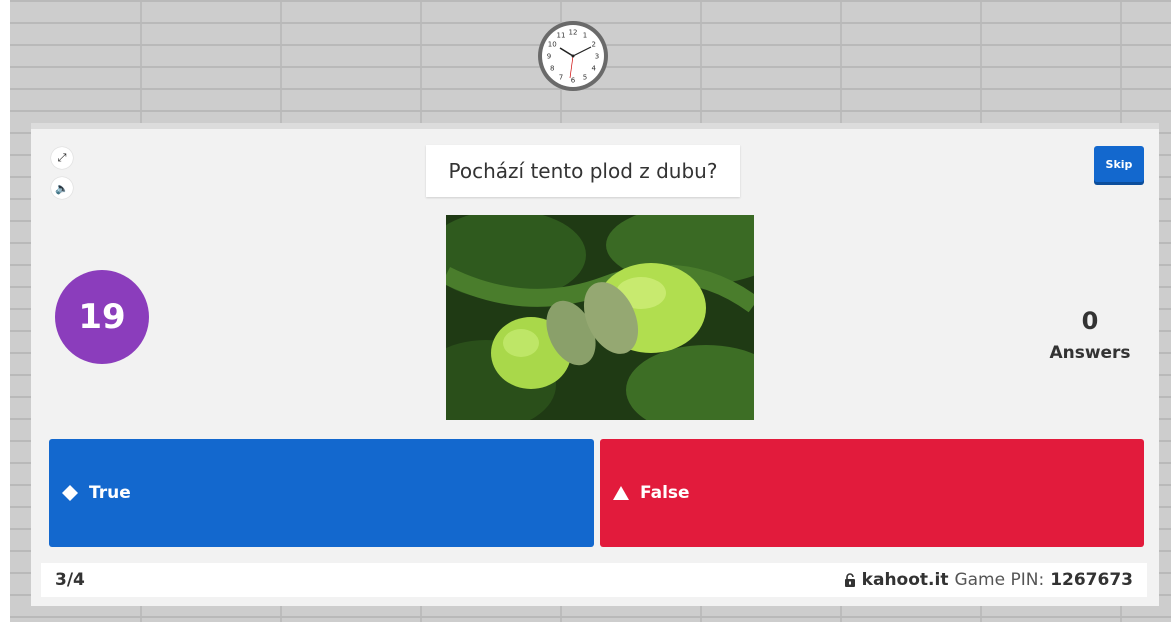 The width and height of the screenshot is (1171, 622). Describe the element at coordinates (849, 580) in the screenshot. I see `lock-icon` at that location.